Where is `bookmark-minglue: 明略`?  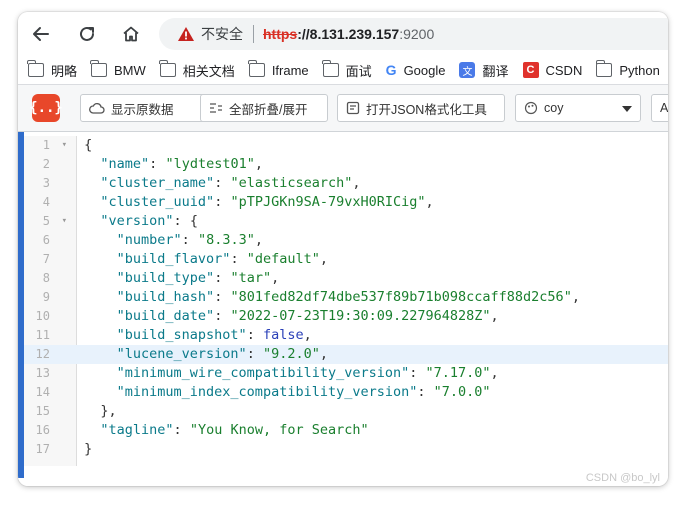 bookmark-minglue: 明略 is located at coordinates (52, 70).